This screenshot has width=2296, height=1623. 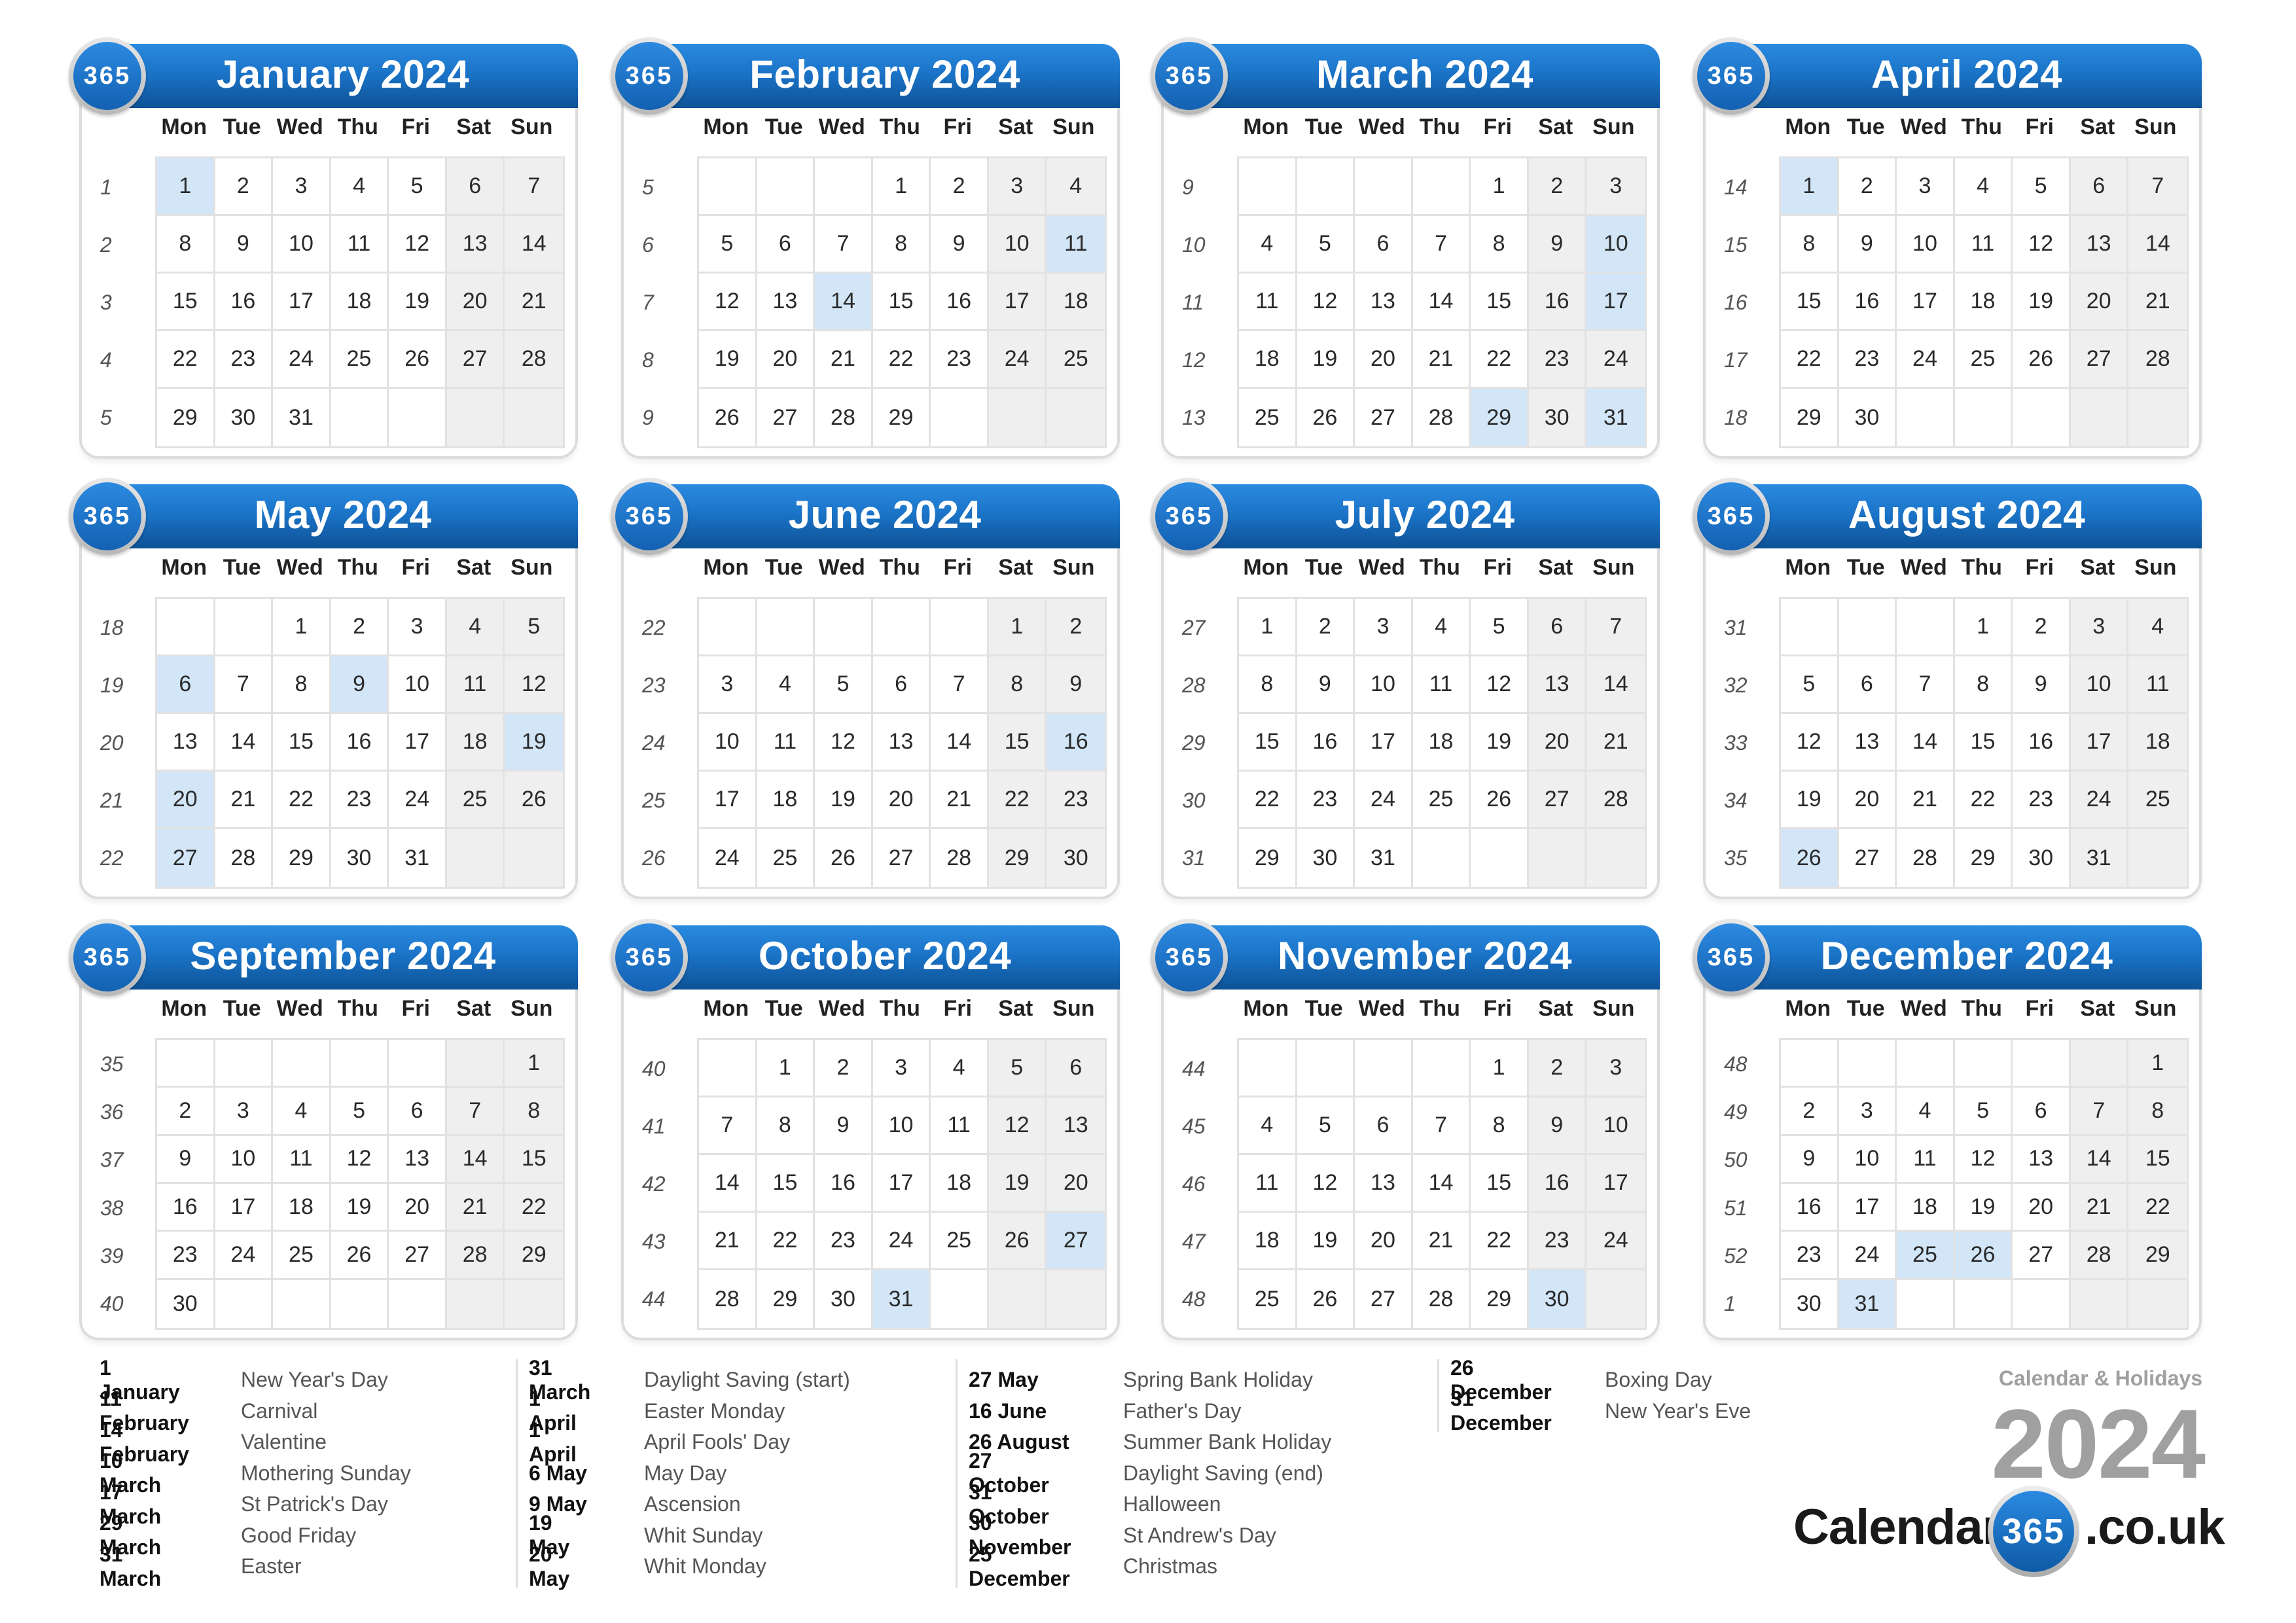 What do you see at coordinates (1868, 1303) in the screenshot?
I see `holiday-day-cell: 31` at bounding box center [1868, 1303].